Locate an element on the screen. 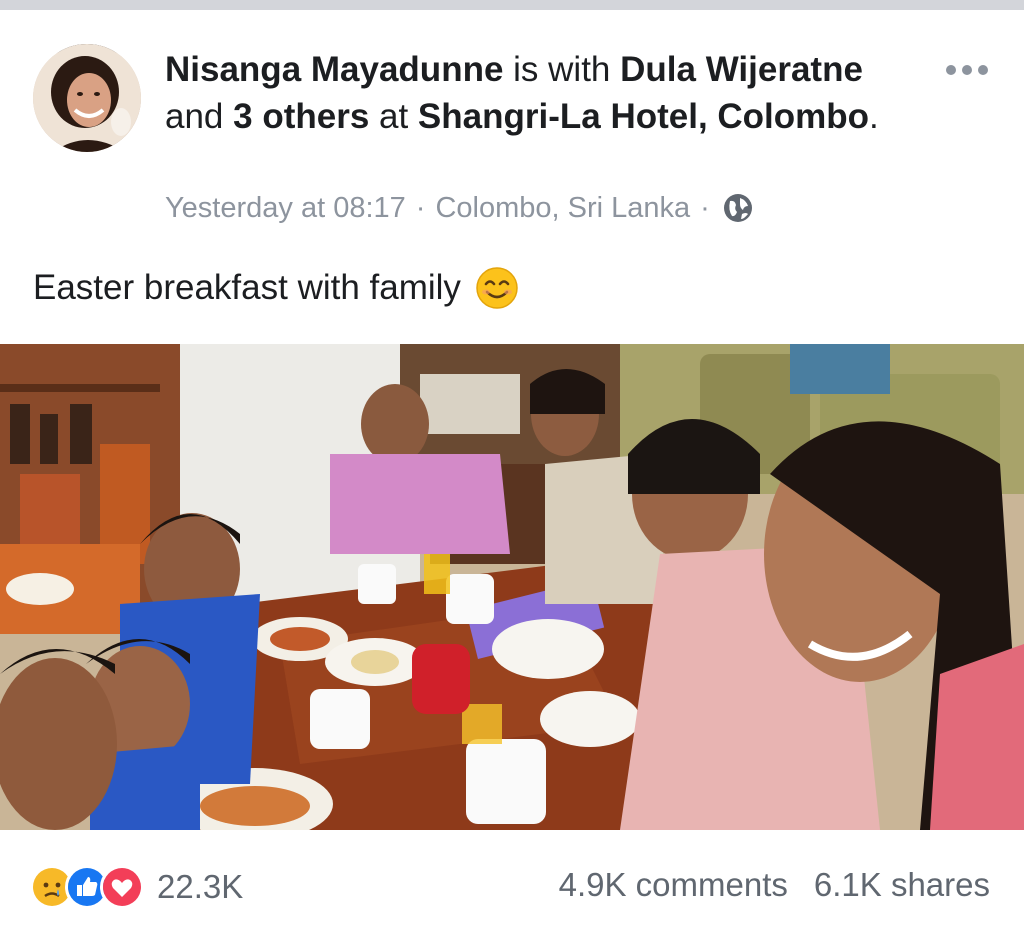  others-link: 3 others is located at coordinates (301, 116).